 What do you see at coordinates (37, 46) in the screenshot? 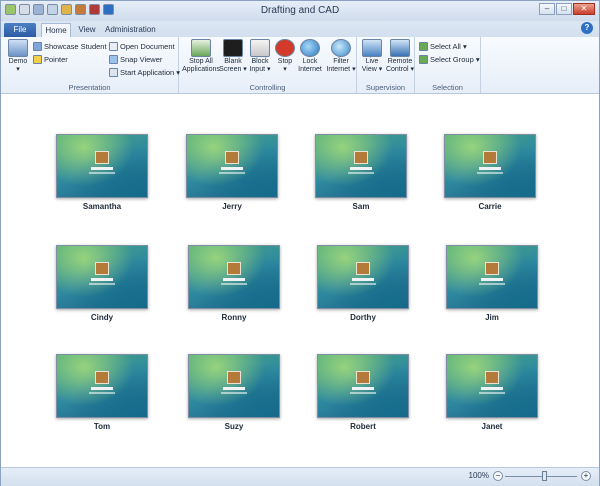
I see `showcase-student-icon` at bounding box center [37, 46].